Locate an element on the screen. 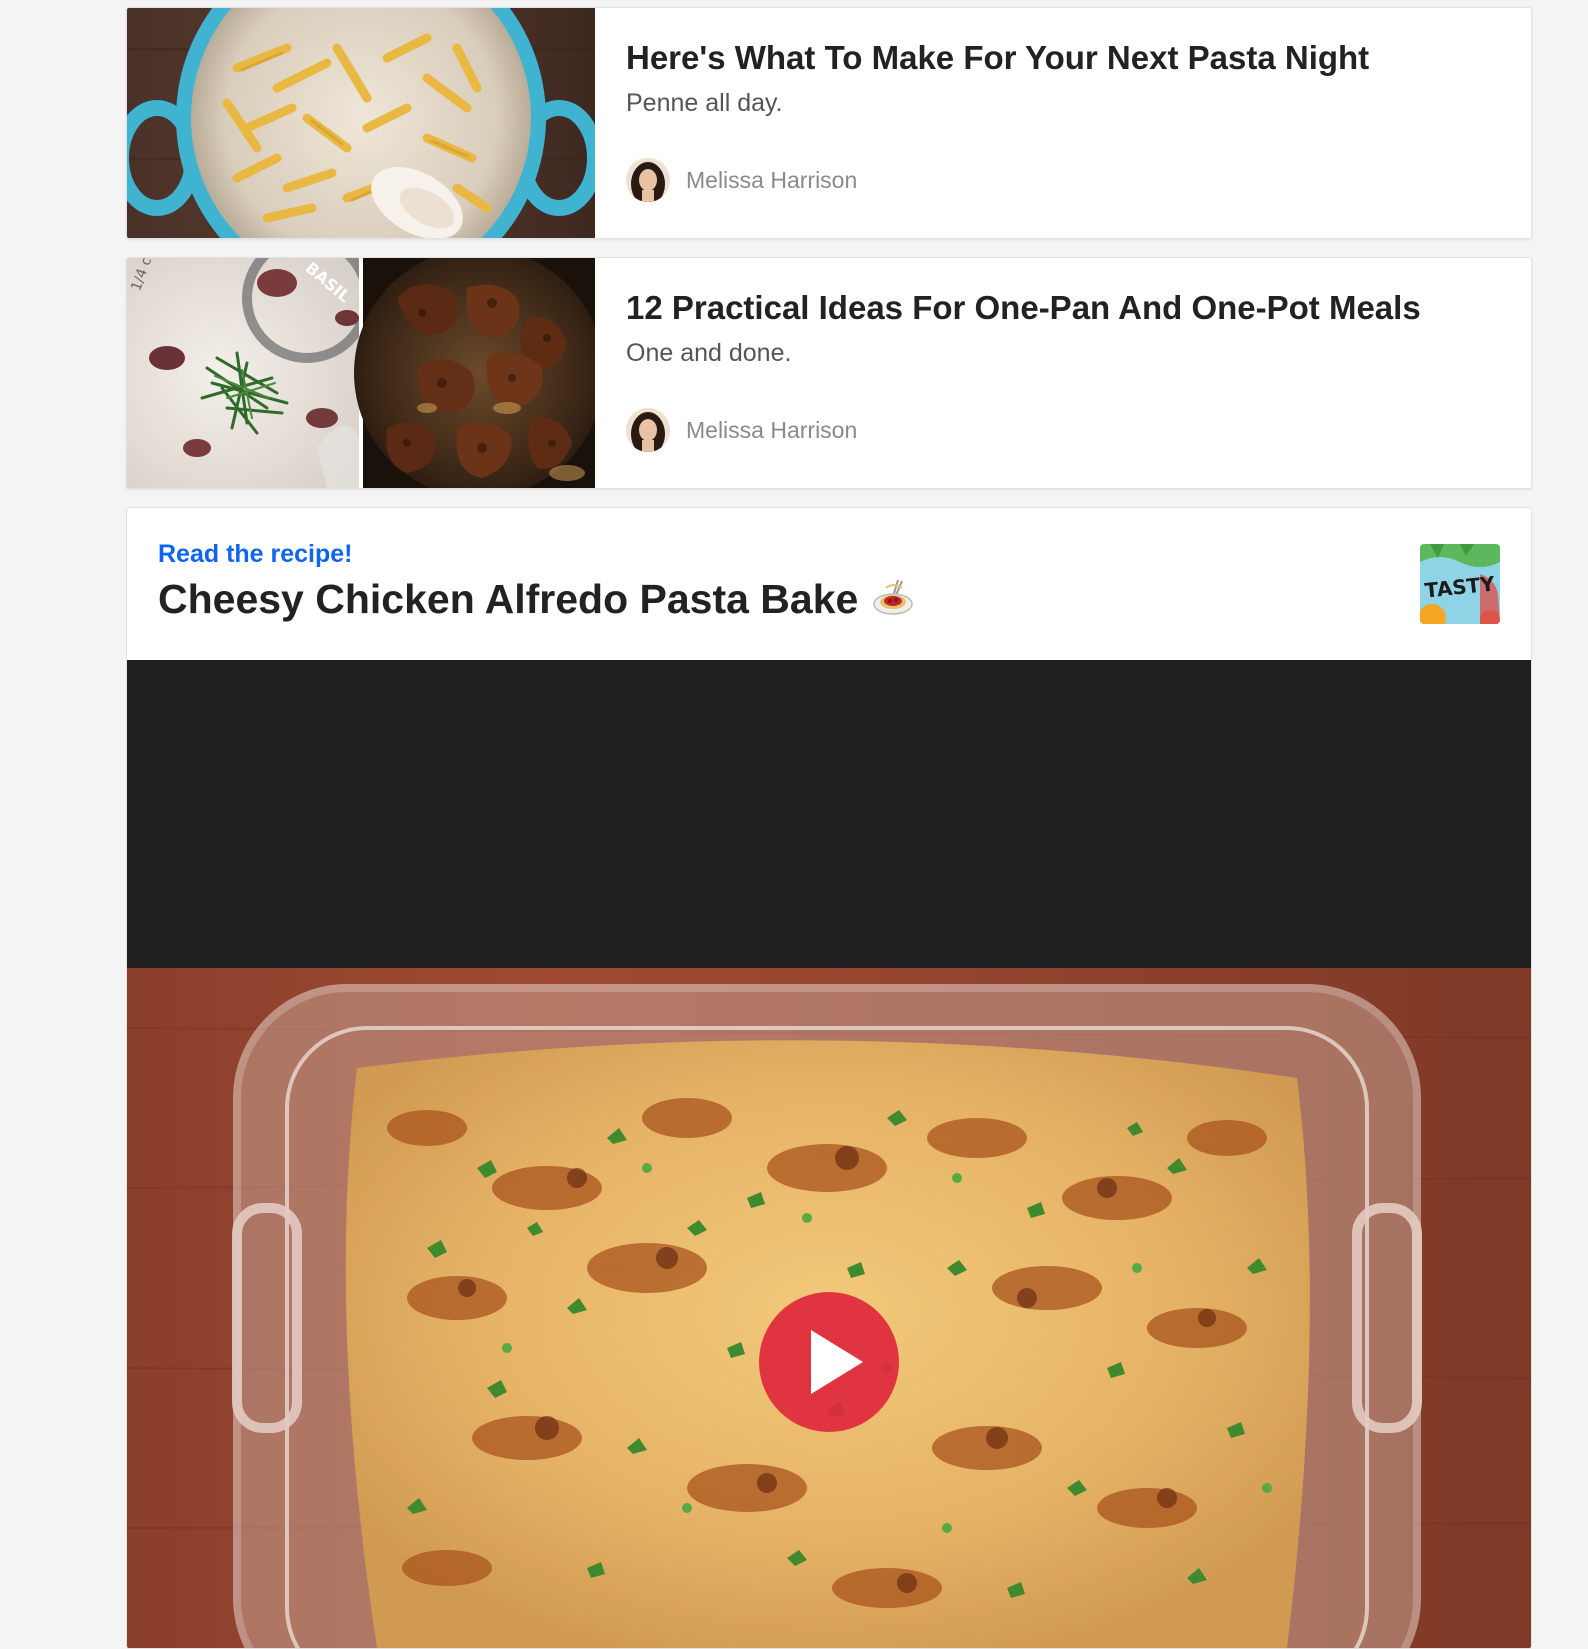  article-description: Penne all day. is located at coordinates (704, 103).